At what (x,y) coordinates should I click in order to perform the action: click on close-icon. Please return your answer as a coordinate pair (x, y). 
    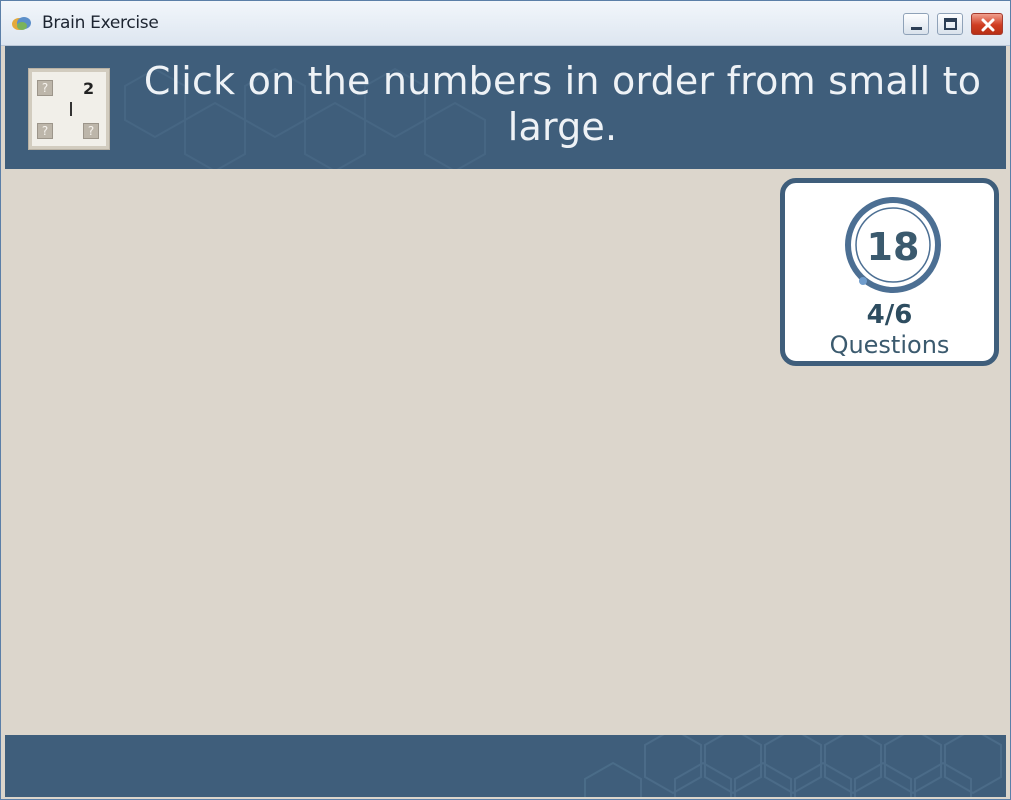
    Looking at the image, I should click on (988, 25).